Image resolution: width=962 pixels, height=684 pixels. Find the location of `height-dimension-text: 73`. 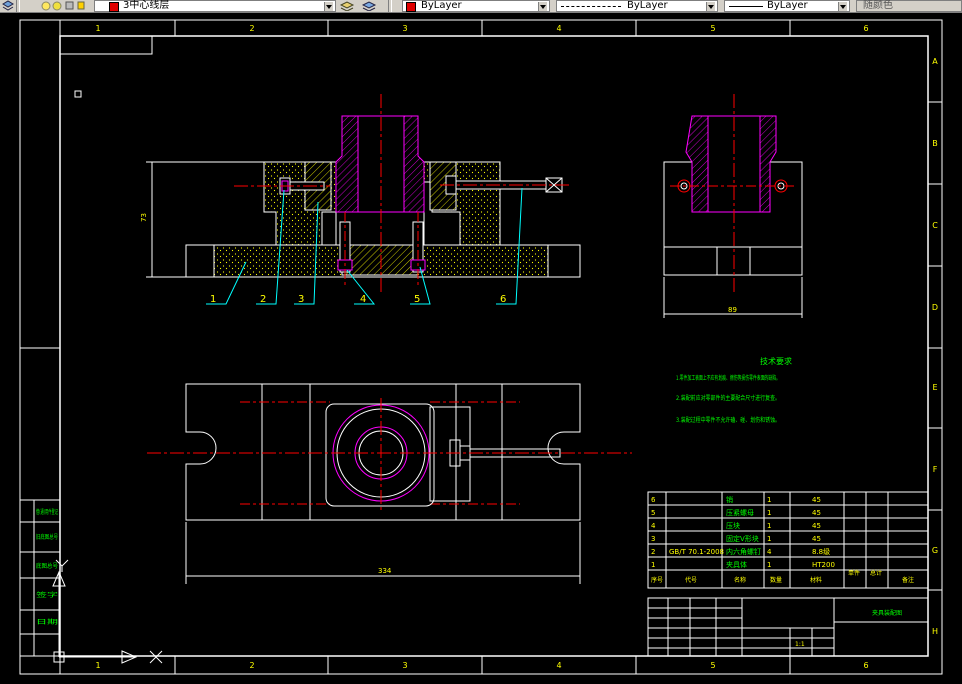

height-dimension-text: 73 is located at coordinates (144, 217).